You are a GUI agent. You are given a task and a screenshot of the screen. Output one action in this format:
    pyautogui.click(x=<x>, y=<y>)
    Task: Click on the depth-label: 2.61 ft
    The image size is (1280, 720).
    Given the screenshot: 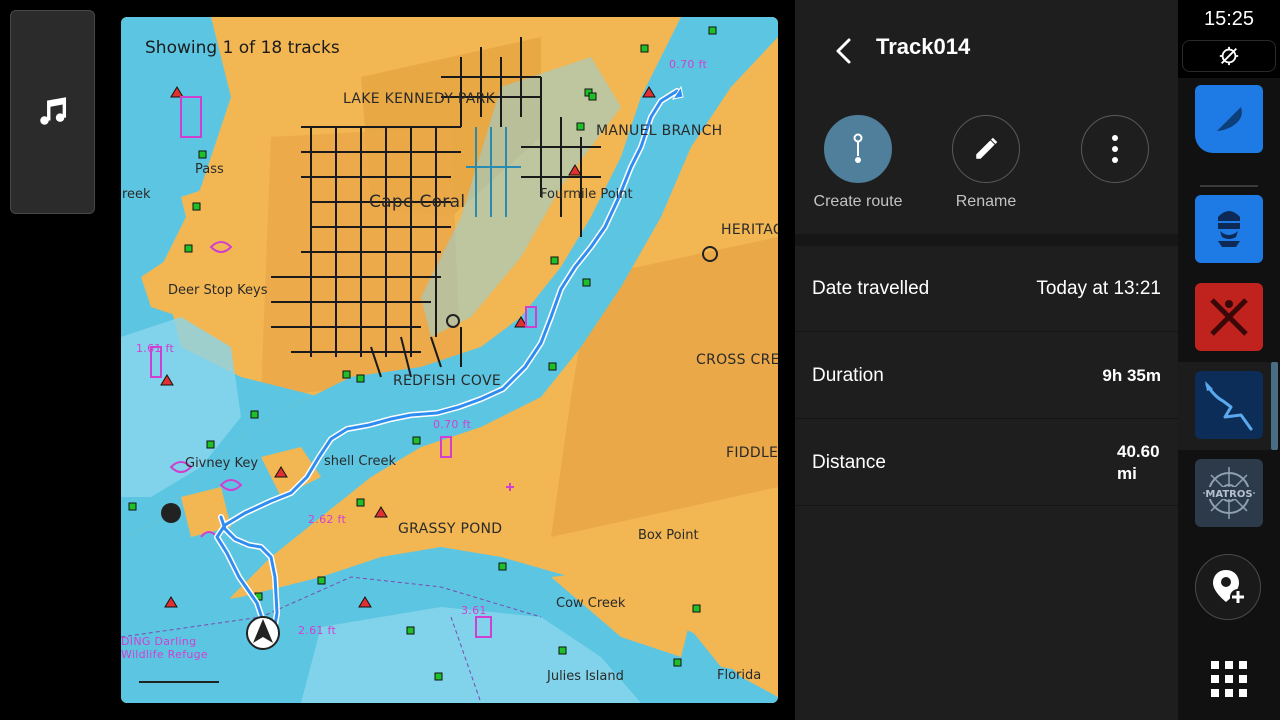 What is the action you would take?
    pyautogui.click(x=317, y=630)
    